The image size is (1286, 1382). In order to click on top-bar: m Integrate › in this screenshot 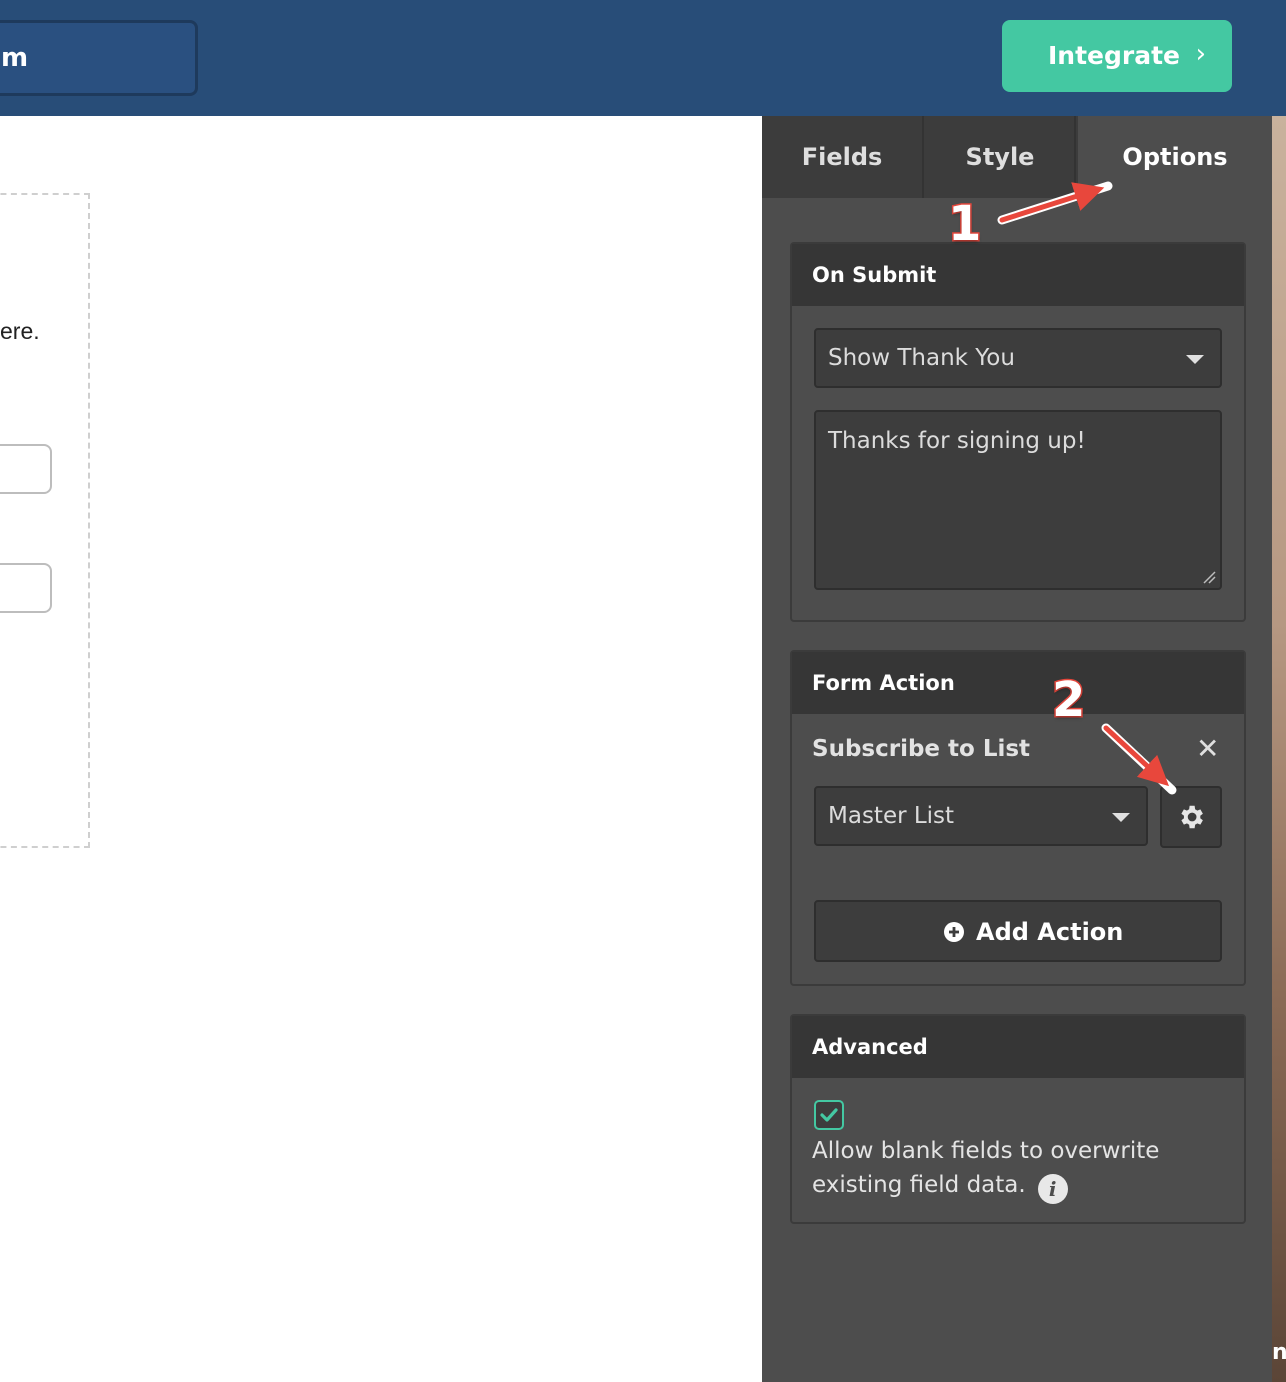, I will do `click(643, 58)`.